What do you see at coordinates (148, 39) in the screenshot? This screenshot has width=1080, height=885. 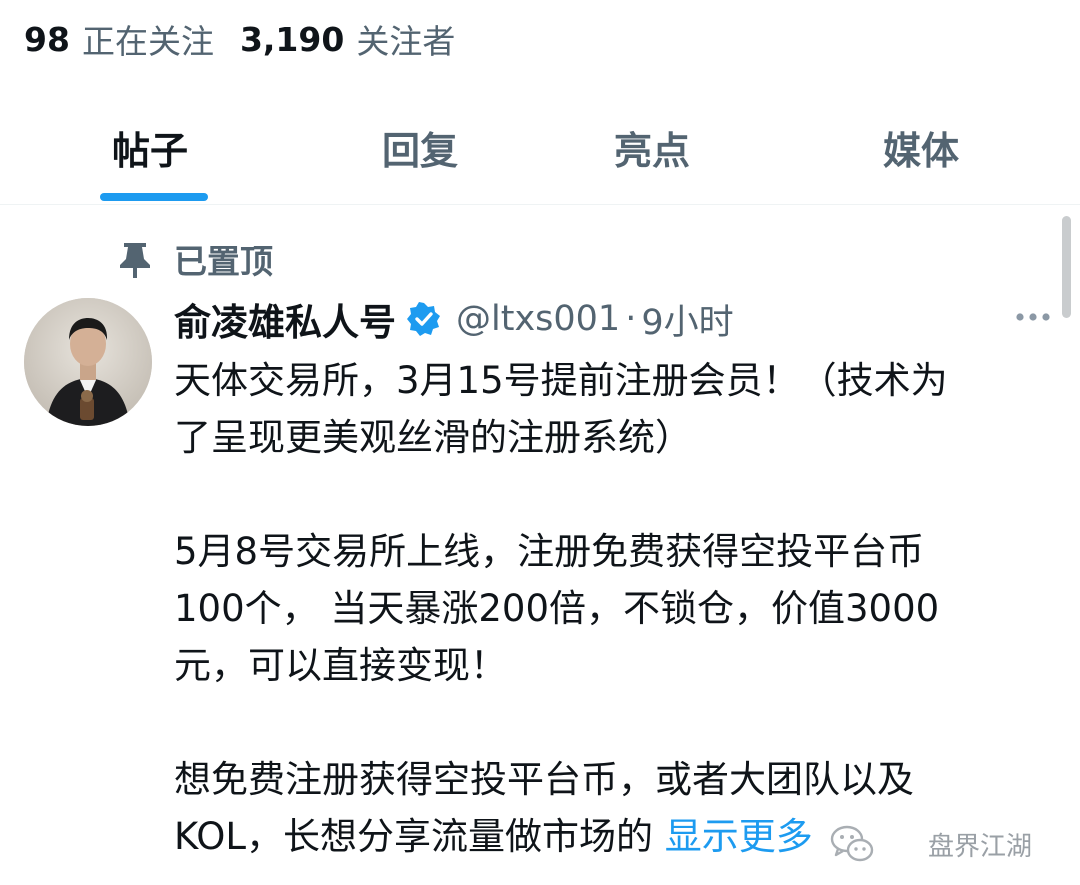 I see `following-label: 正在关注` at bounding box center [148, 39].